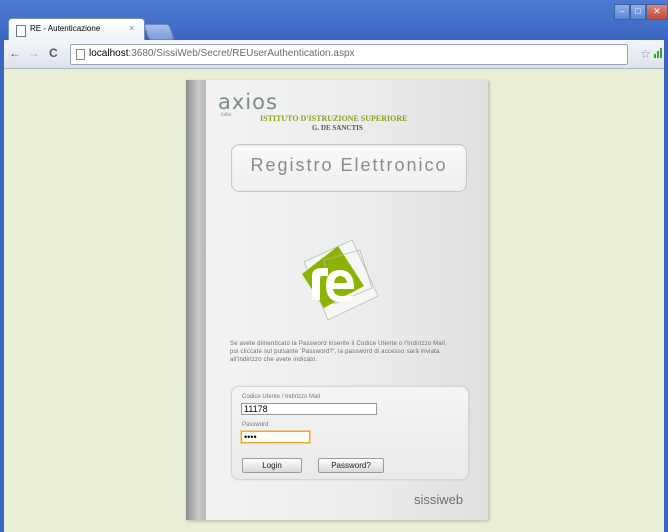 The width and height of the screenshot is (668, 532). I want to click on axios-logo-sub: italia, so click(226, 115).